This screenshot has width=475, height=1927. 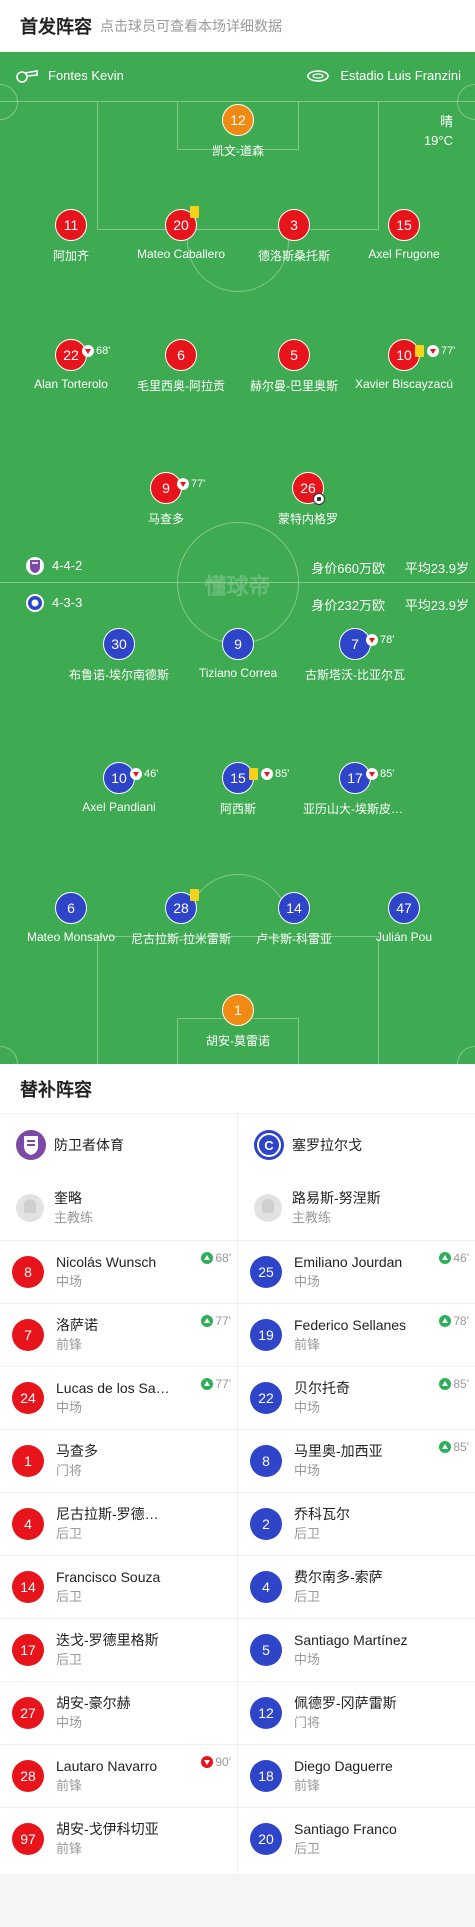 What do you see at coordinates (71, 908) in the screenshot?
I see `shirt-number: 6` at bounding box center [71, 908].